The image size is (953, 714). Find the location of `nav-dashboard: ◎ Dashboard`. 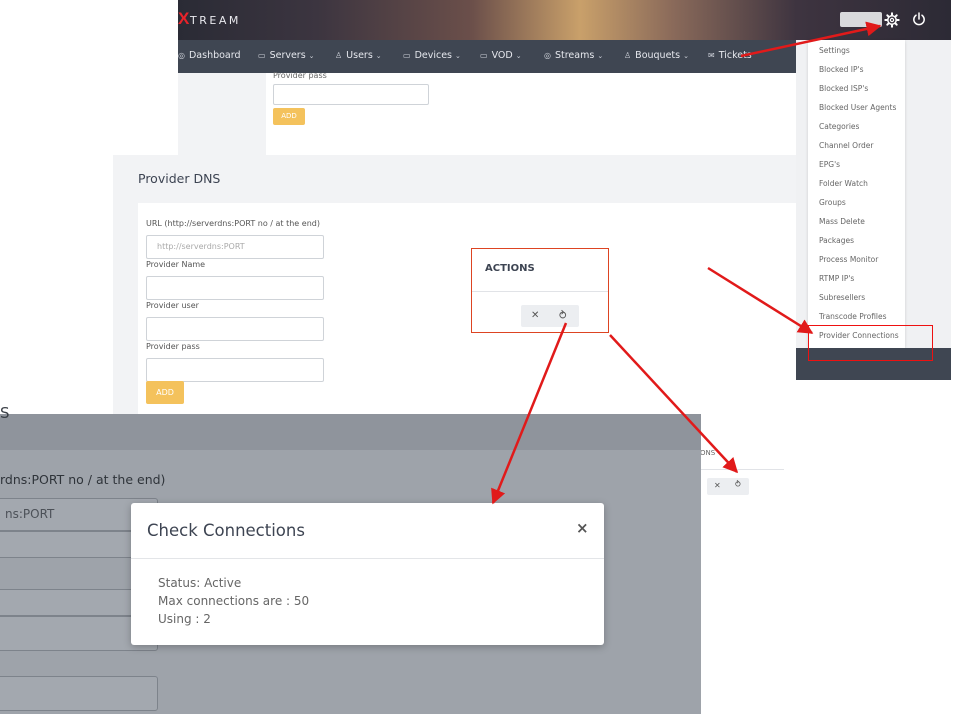

nav-dashboard: ◎ Dashboard is located at coordinates (209, 55).